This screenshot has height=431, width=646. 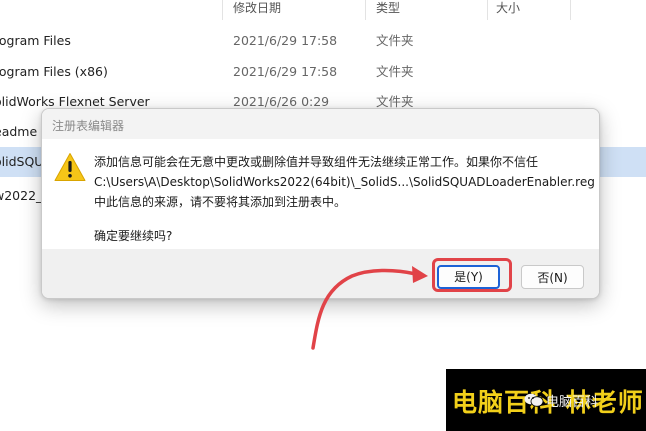 What do you see at coordinates (552, 277) in the screenshot?
I see `no-button: 否(N)` at bounding box center [552, 277].